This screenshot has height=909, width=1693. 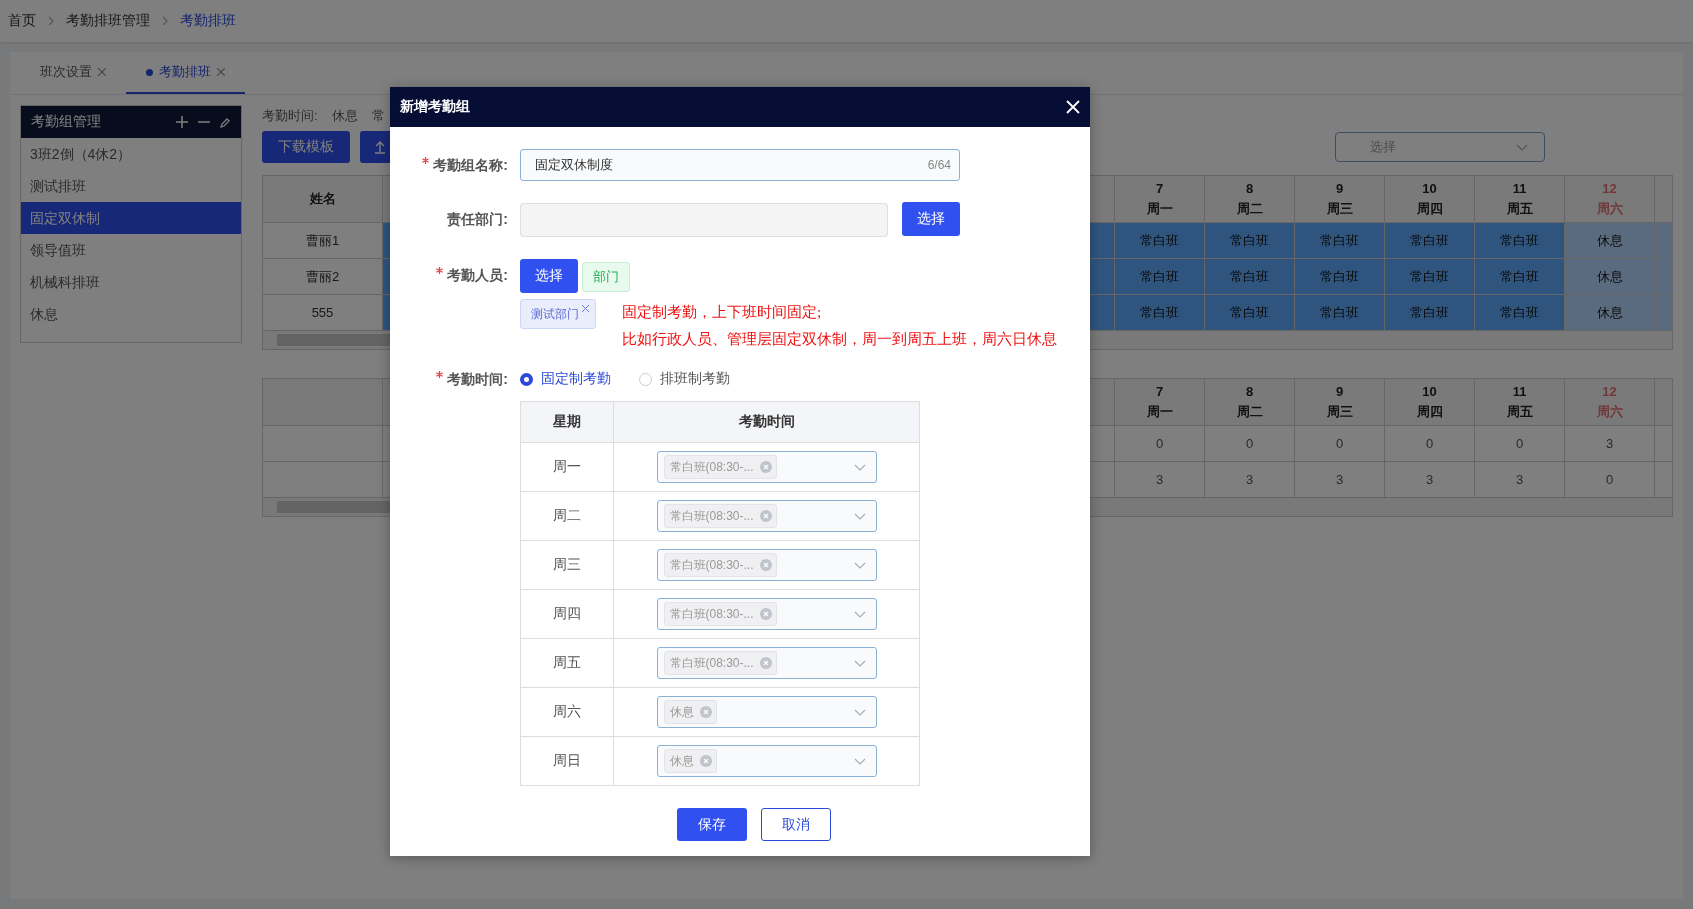 I want to click on weekday-cell: 周二, so click(x=567, y=516).